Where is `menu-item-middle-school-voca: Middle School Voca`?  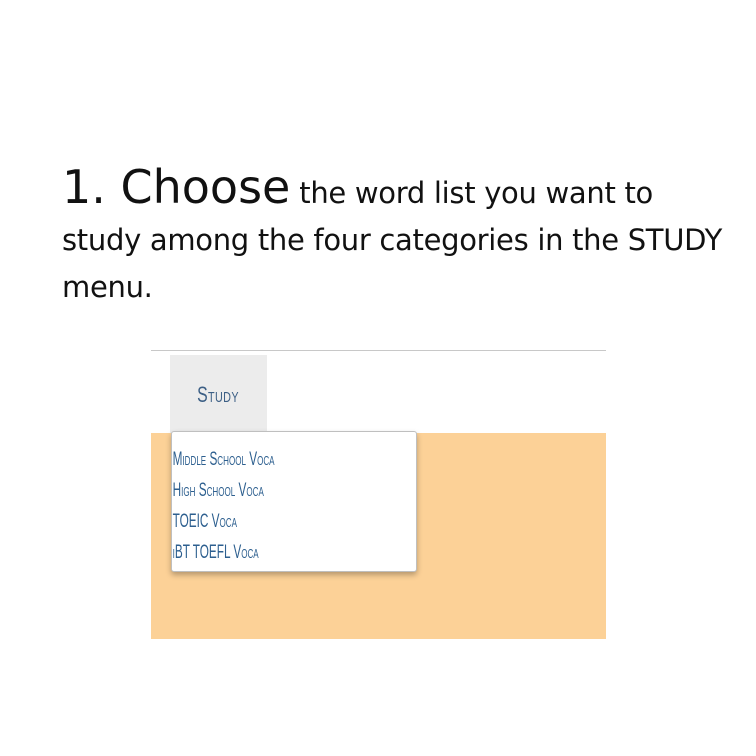
menu-item-middle-school-voca: Middle School Voca is located at coordinates (247, 459).